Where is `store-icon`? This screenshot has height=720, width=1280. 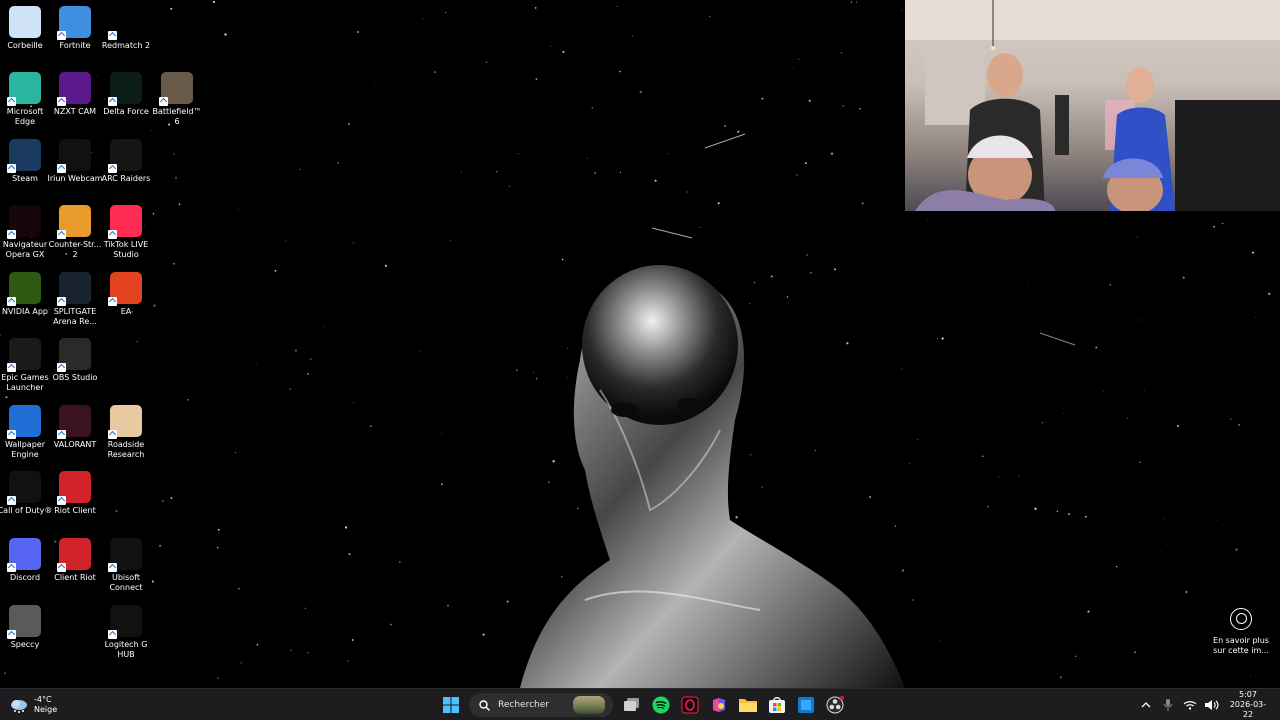
store-icon is located at coordinates (777, 705).